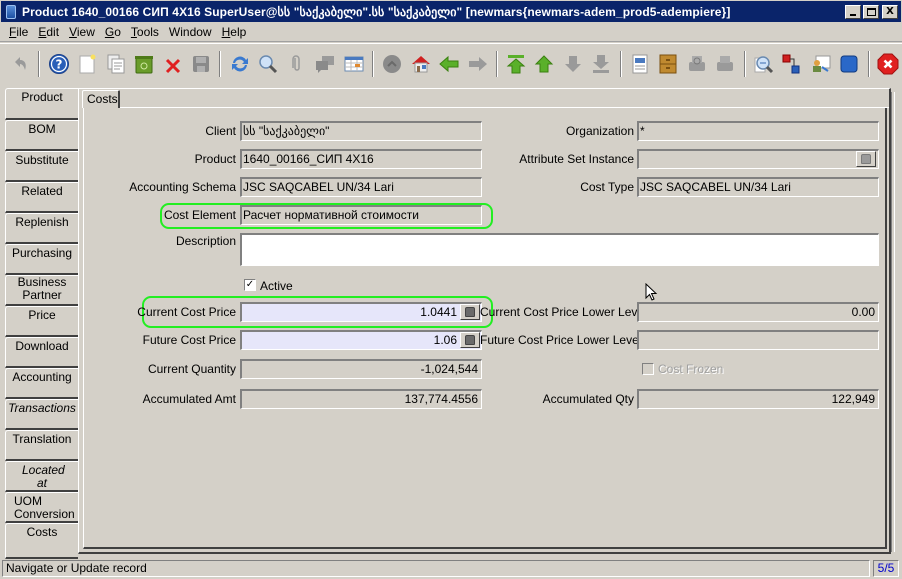 The height and width of the screenshot is (579, 902). Describe the element at coordinates (563, 312) in the screenshot. I see `current-cost-price-lower-level-label: Current Cost Price Lower Level` at that location.